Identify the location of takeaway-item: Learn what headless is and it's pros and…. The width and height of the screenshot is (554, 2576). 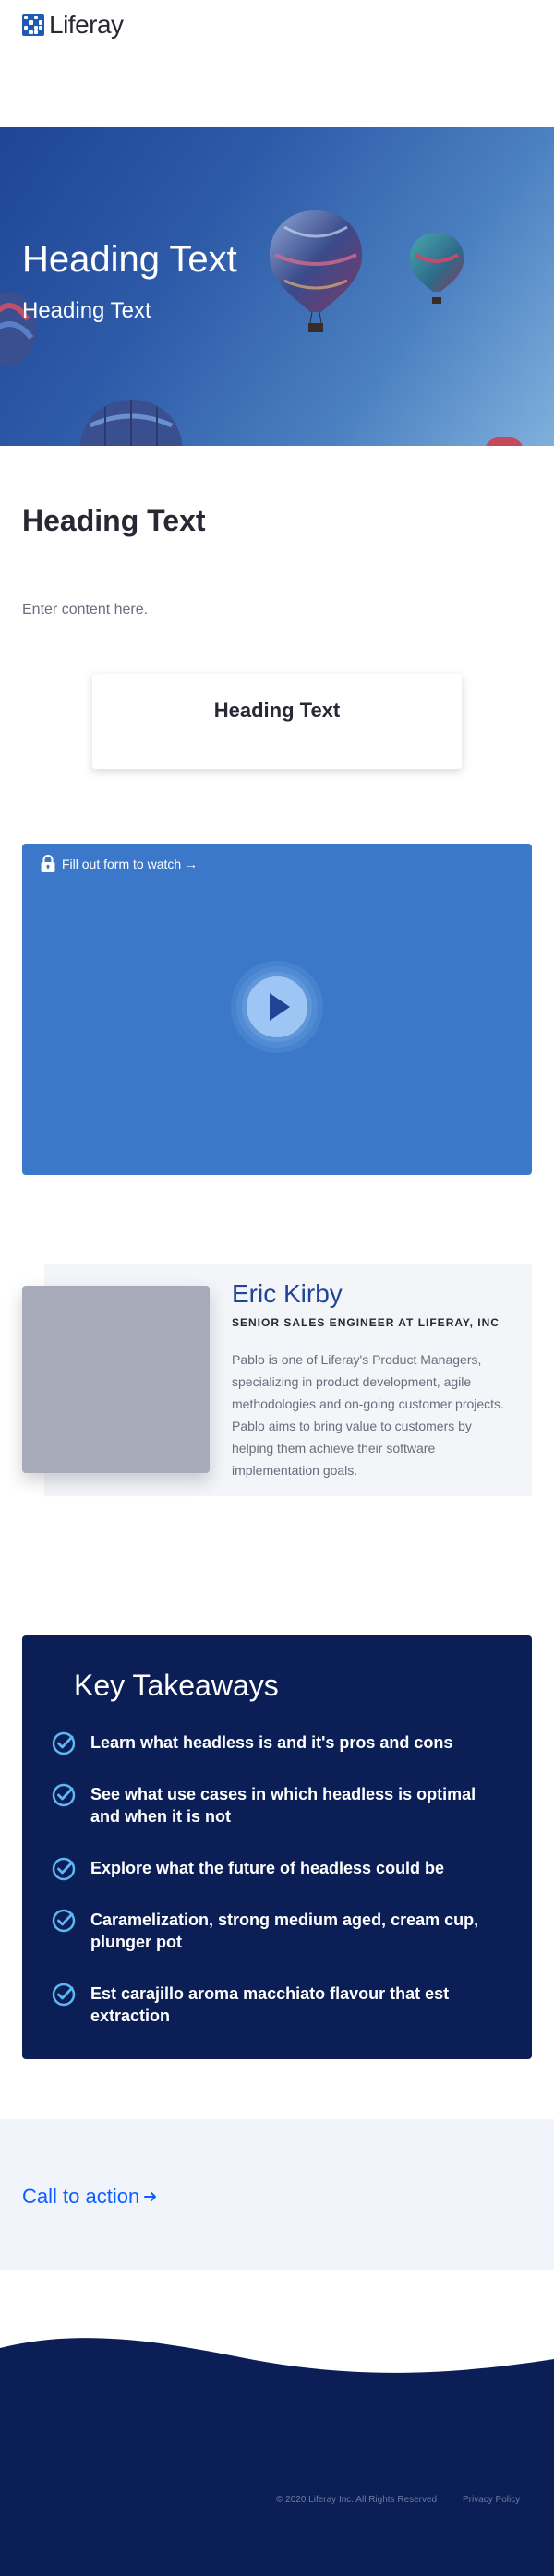
(278, 1743).